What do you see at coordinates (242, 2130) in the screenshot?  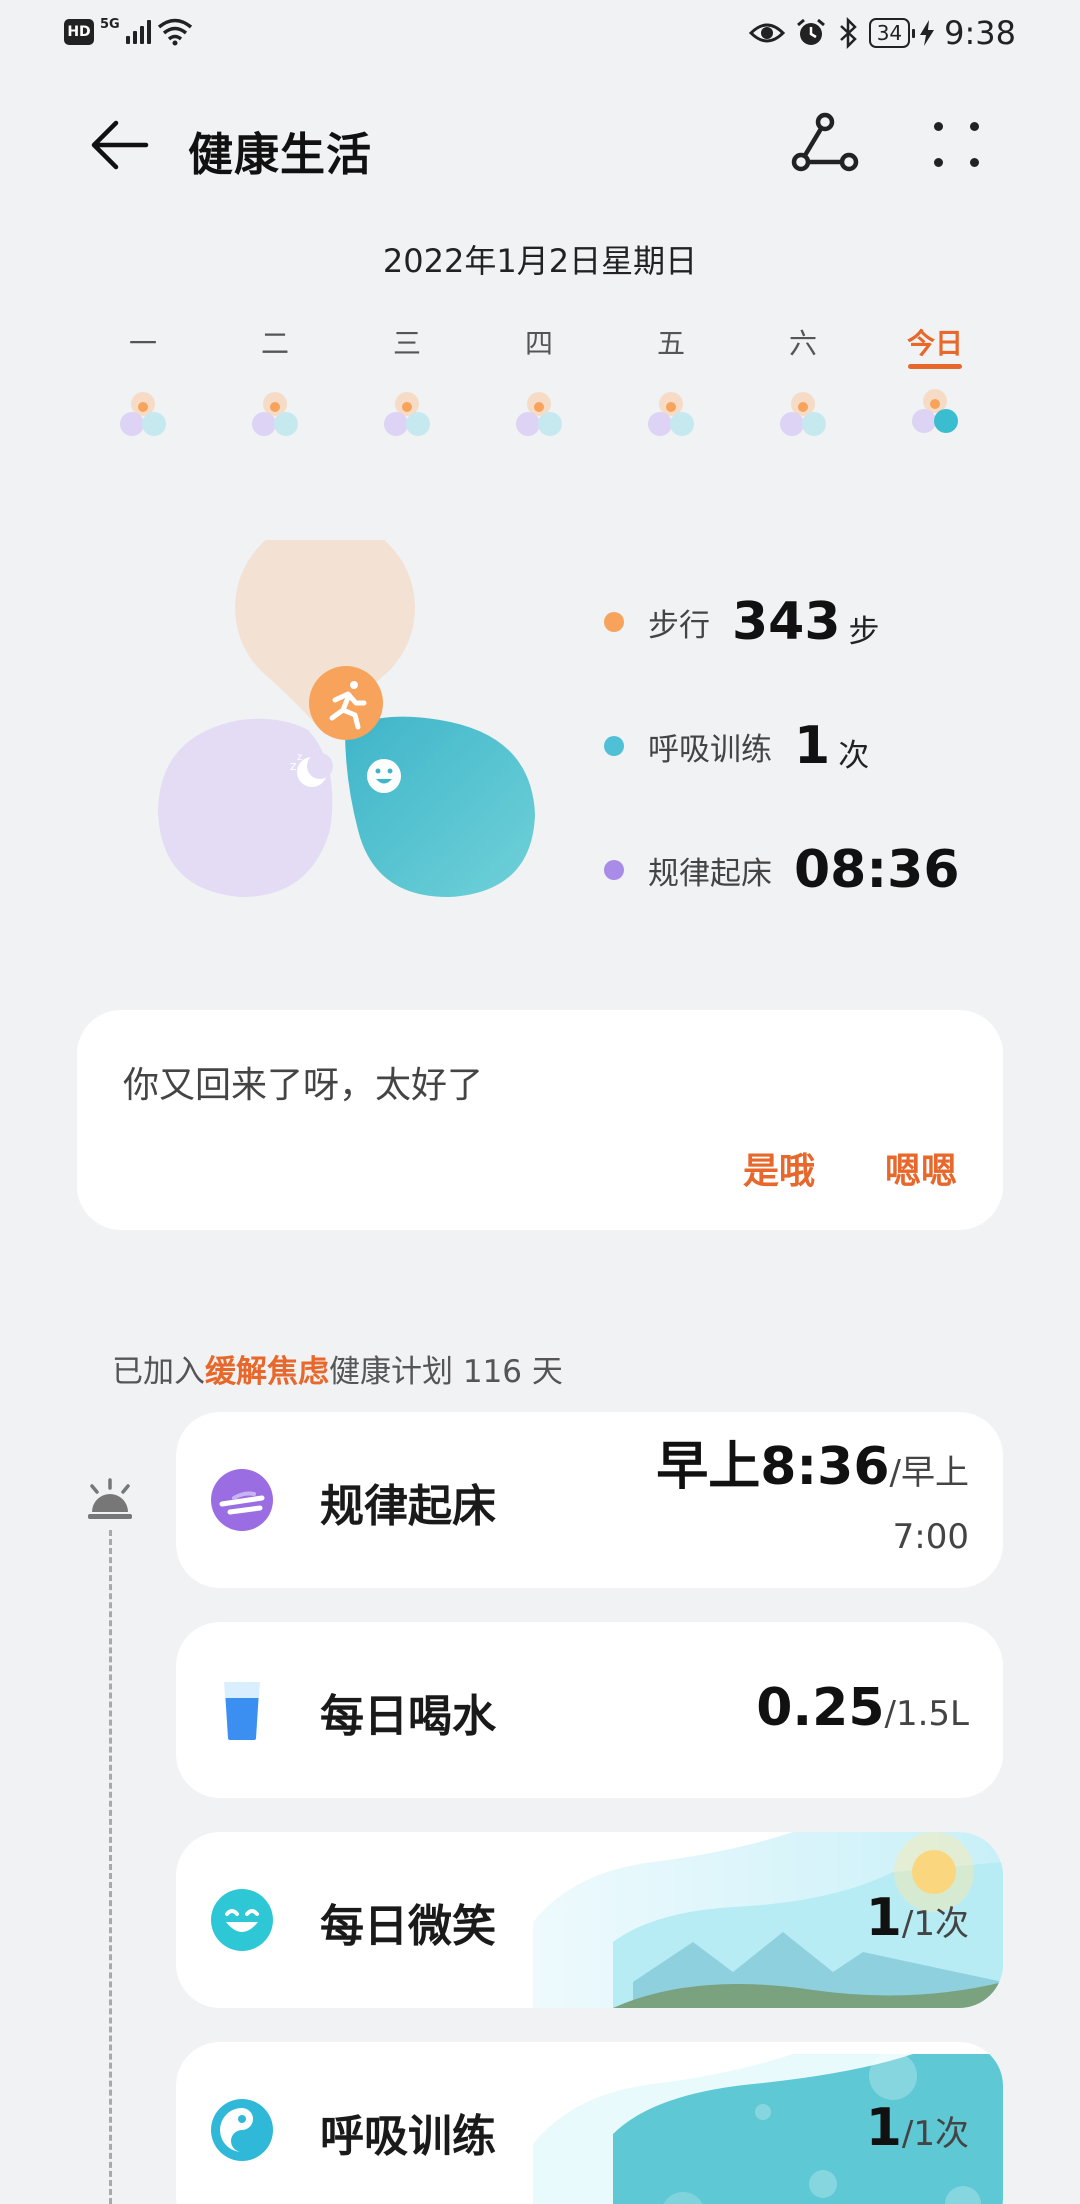 I see `breathing-icon` at bounding box center [242, 2130].